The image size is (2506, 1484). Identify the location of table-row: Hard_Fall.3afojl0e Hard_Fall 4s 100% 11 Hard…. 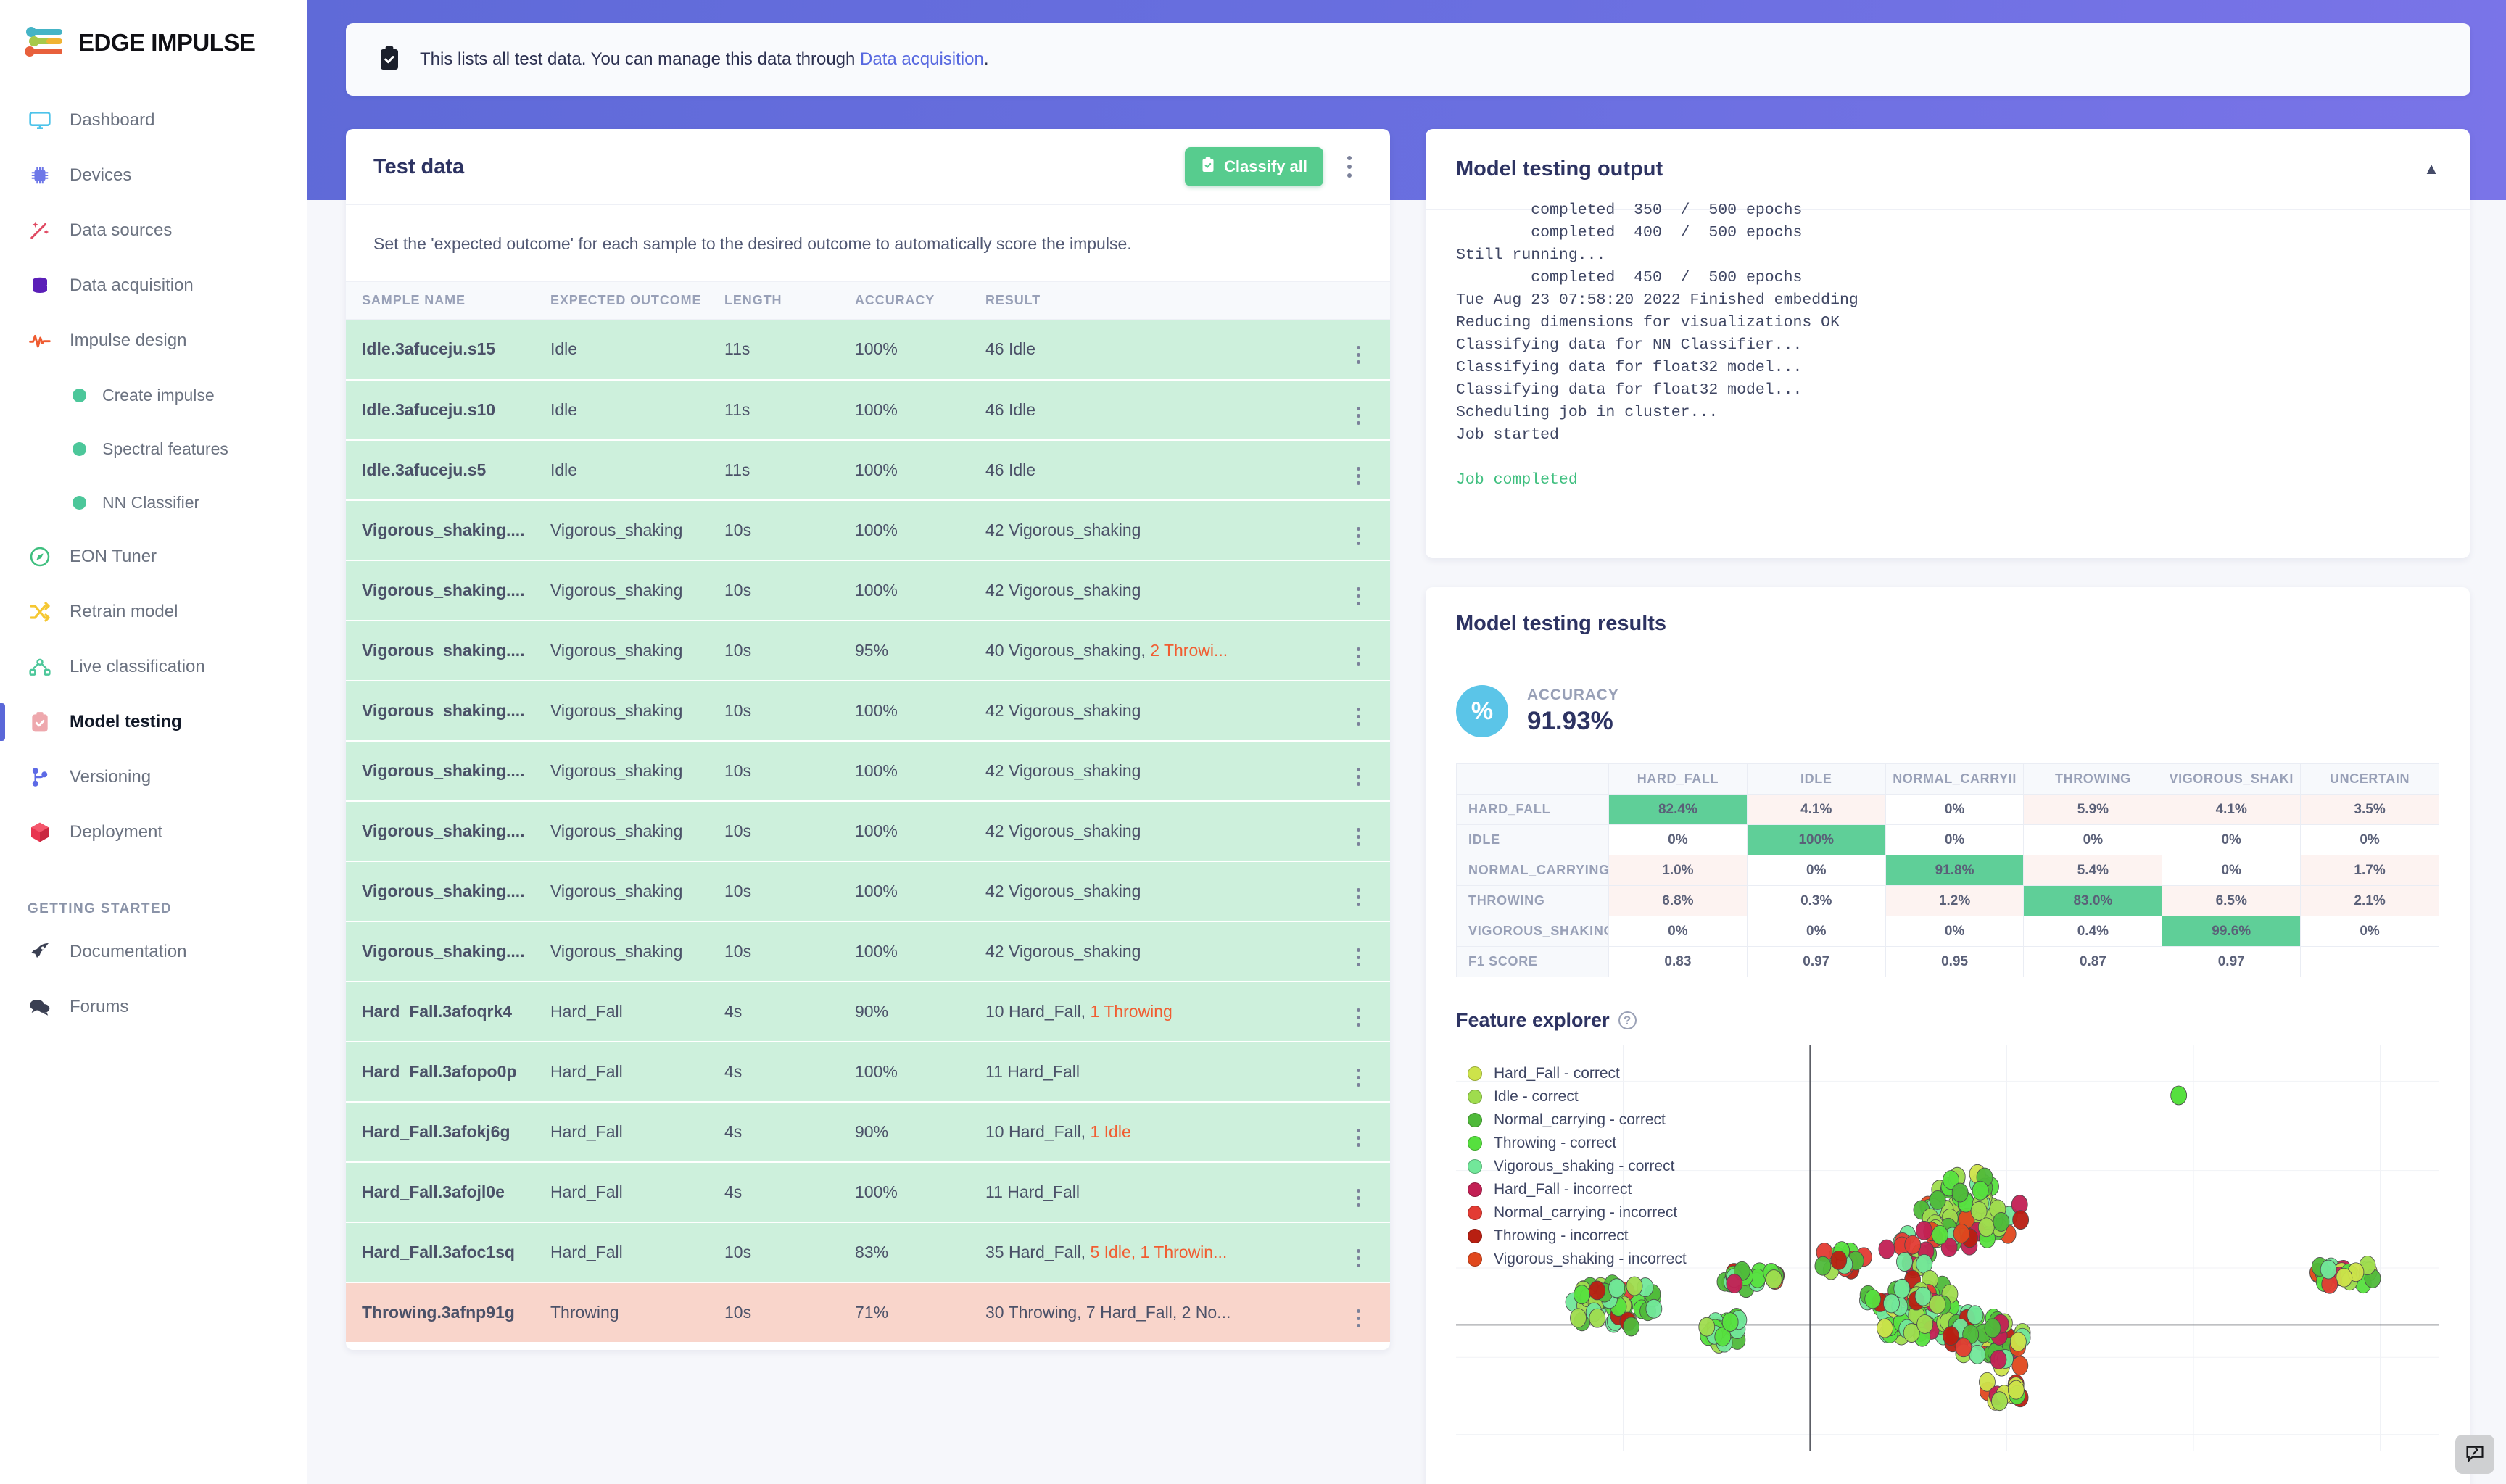
(868, 1192).